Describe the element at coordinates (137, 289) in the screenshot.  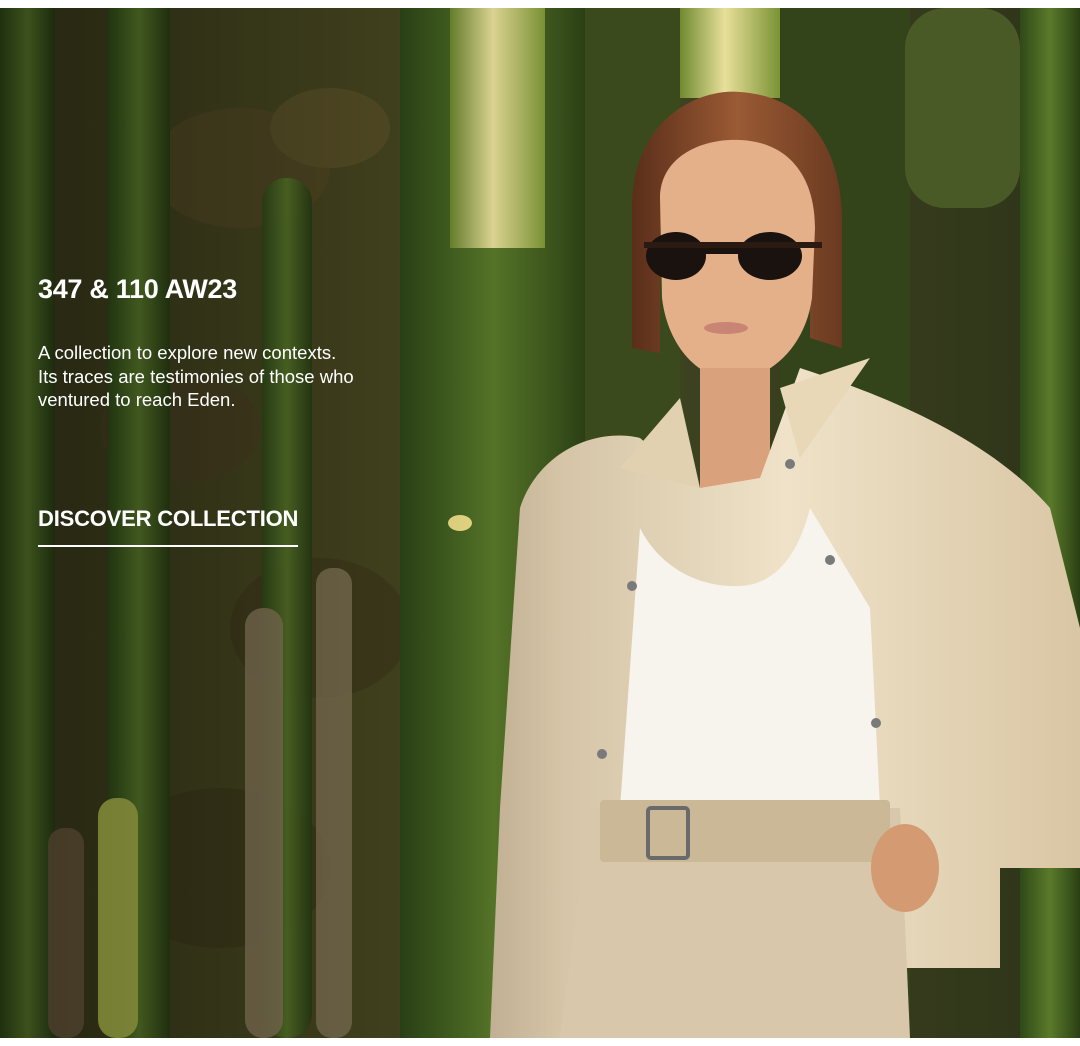
I see `collection-title: 347 & 110 AW23` at that location.